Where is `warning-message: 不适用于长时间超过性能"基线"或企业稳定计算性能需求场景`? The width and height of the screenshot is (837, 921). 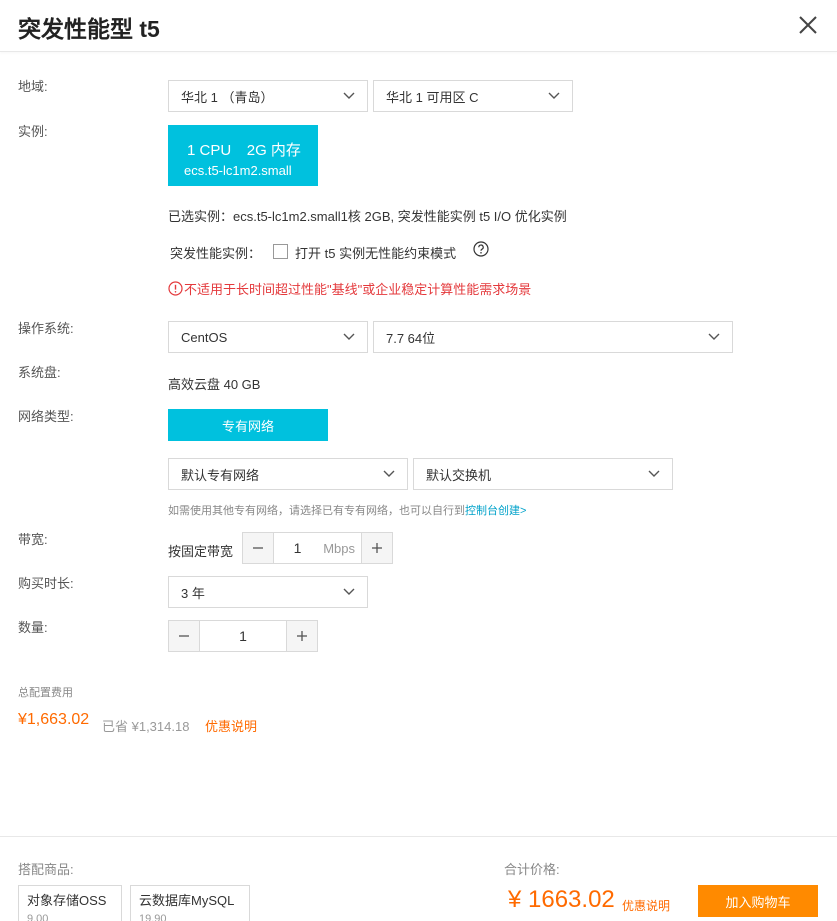
warning-message: 不适用于长时间超过性能"基线"或企业稳定计算性能需求场景 is located at coordinates (349, 288).